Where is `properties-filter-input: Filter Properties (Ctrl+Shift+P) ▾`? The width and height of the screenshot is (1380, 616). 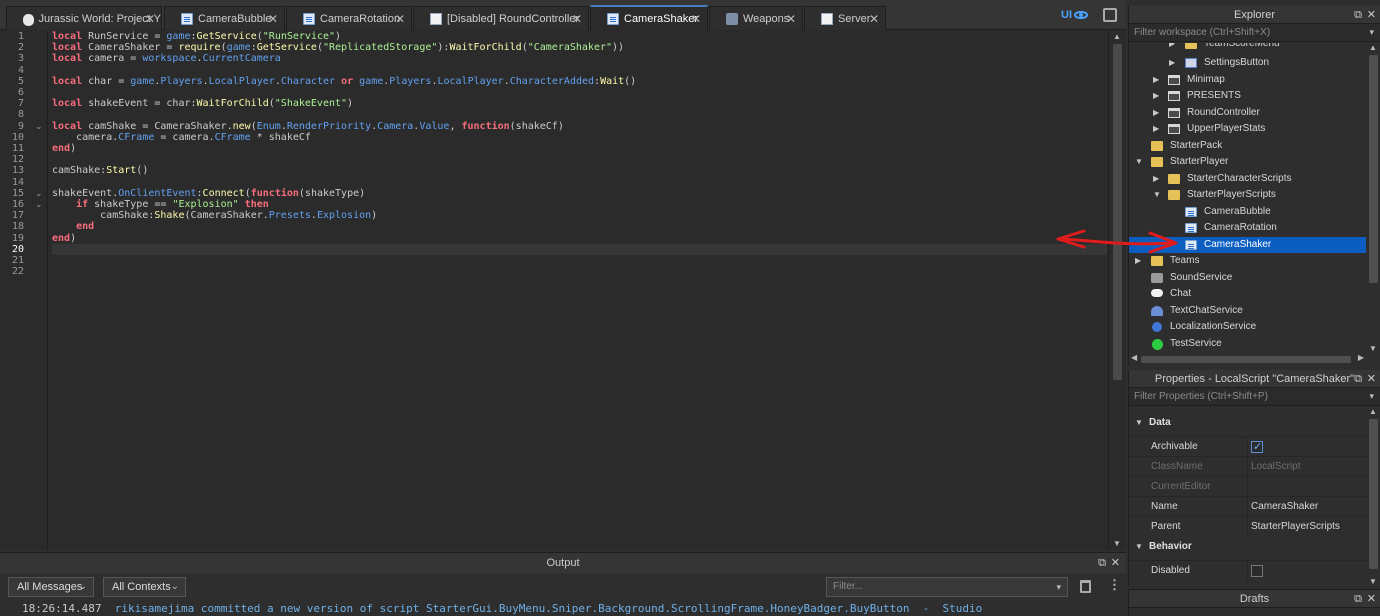
properties-filter-input: Filter Properties (Ctrl+Shift+P) ▾ is located at coordinates (1254, 397).